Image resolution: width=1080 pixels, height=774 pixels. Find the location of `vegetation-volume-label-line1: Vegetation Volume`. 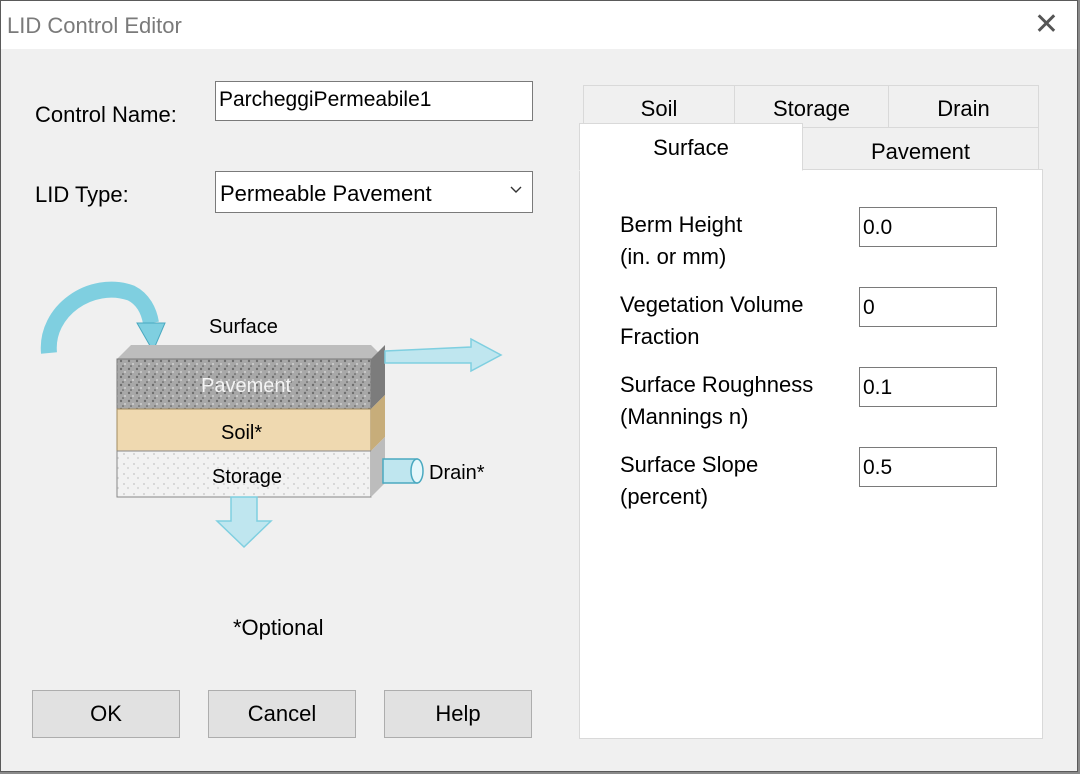

vegetation-volume-label-line1: Vegetation Volume is located at coordinates (712, 304).